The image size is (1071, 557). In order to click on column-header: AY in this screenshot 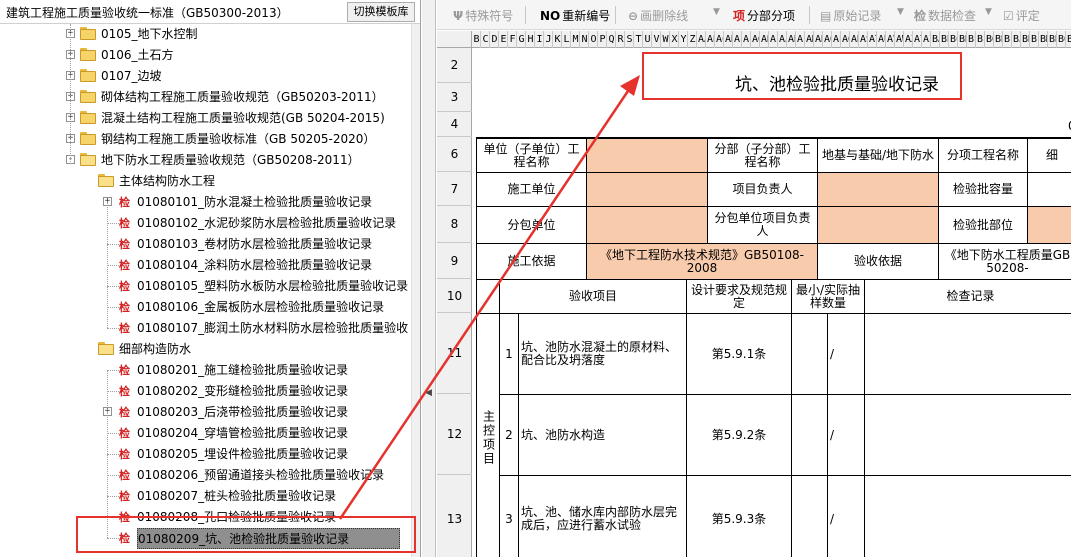, I will do `click(918, 39)`.